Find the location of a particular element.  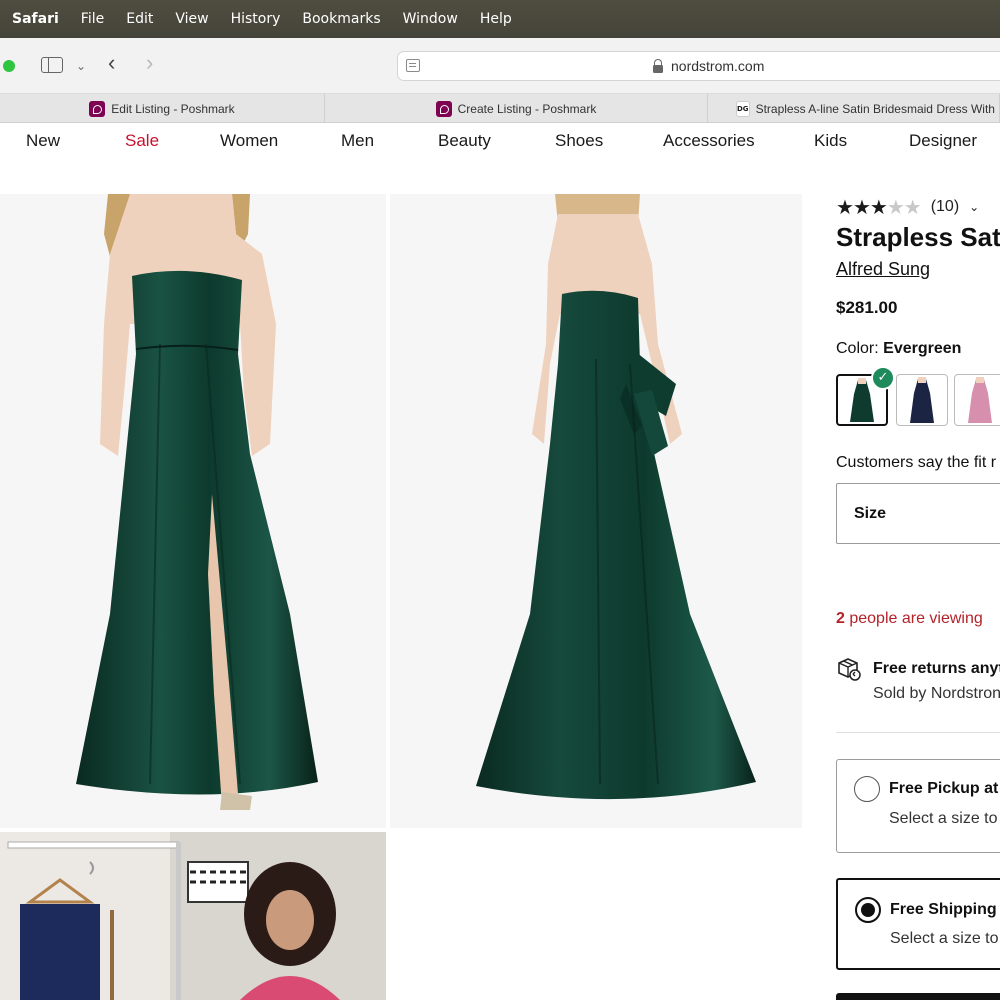

viewers-notice: 2 people are viewing is located at coordinates (909, 619).